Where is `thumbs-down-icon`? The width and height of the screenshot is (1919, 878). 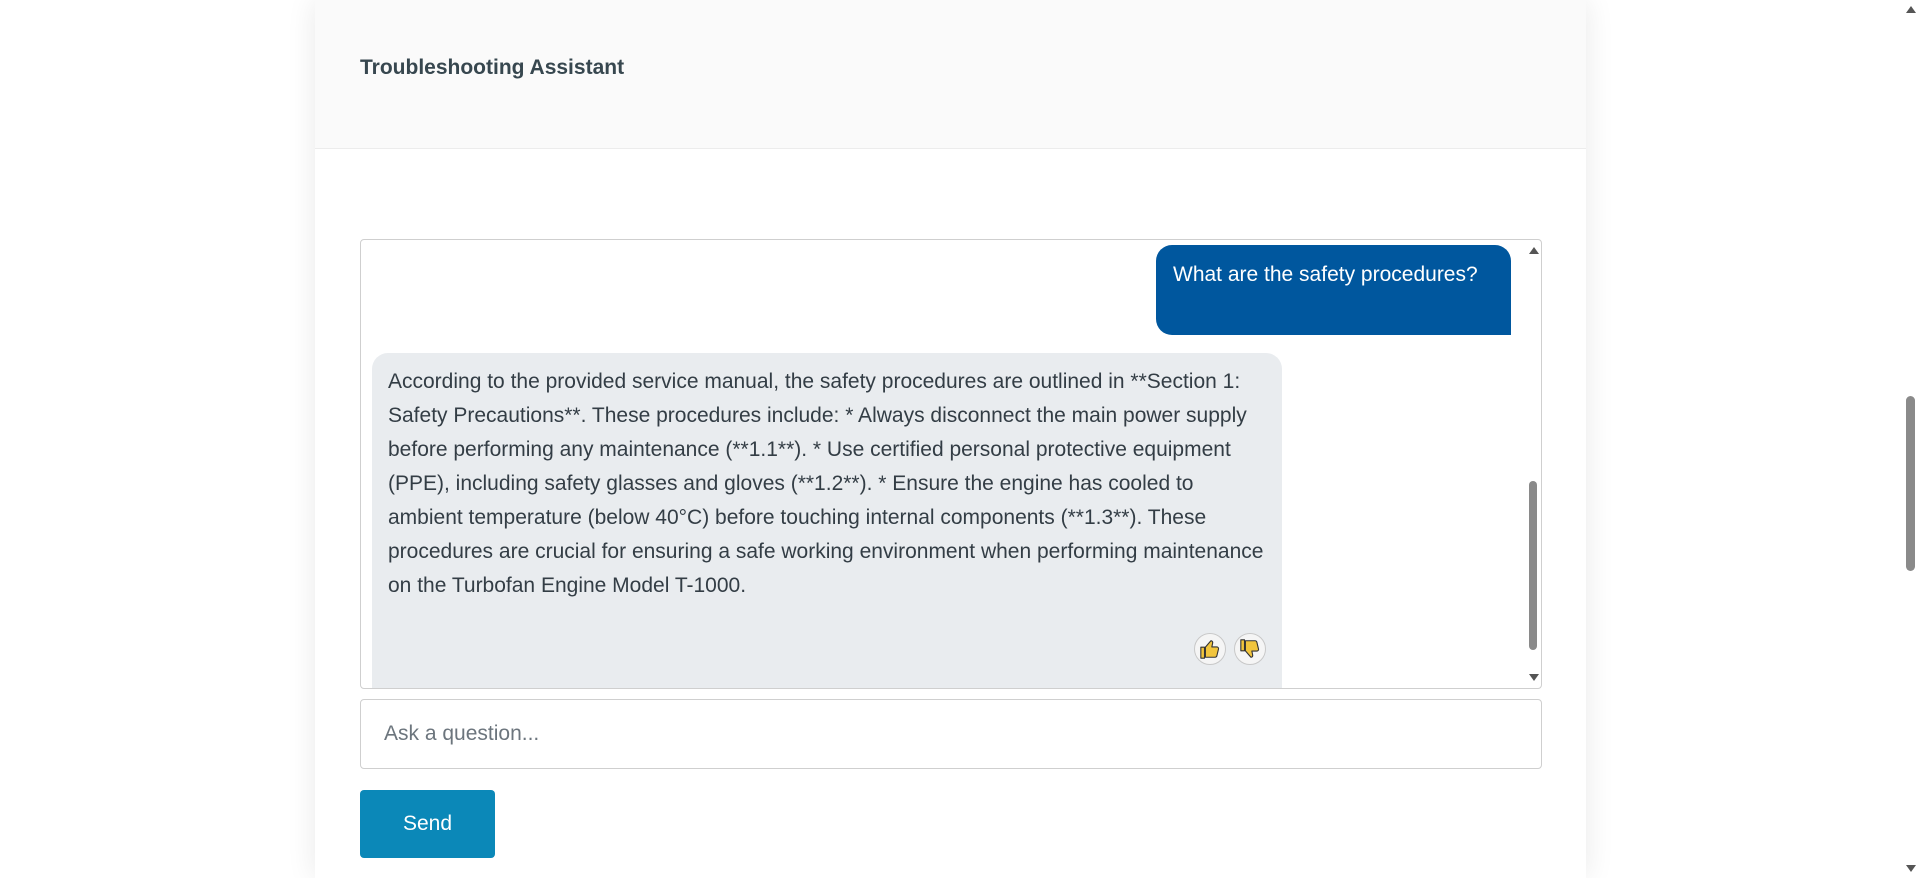
thumbs-down-icon is located at coordinates (1250, 648).